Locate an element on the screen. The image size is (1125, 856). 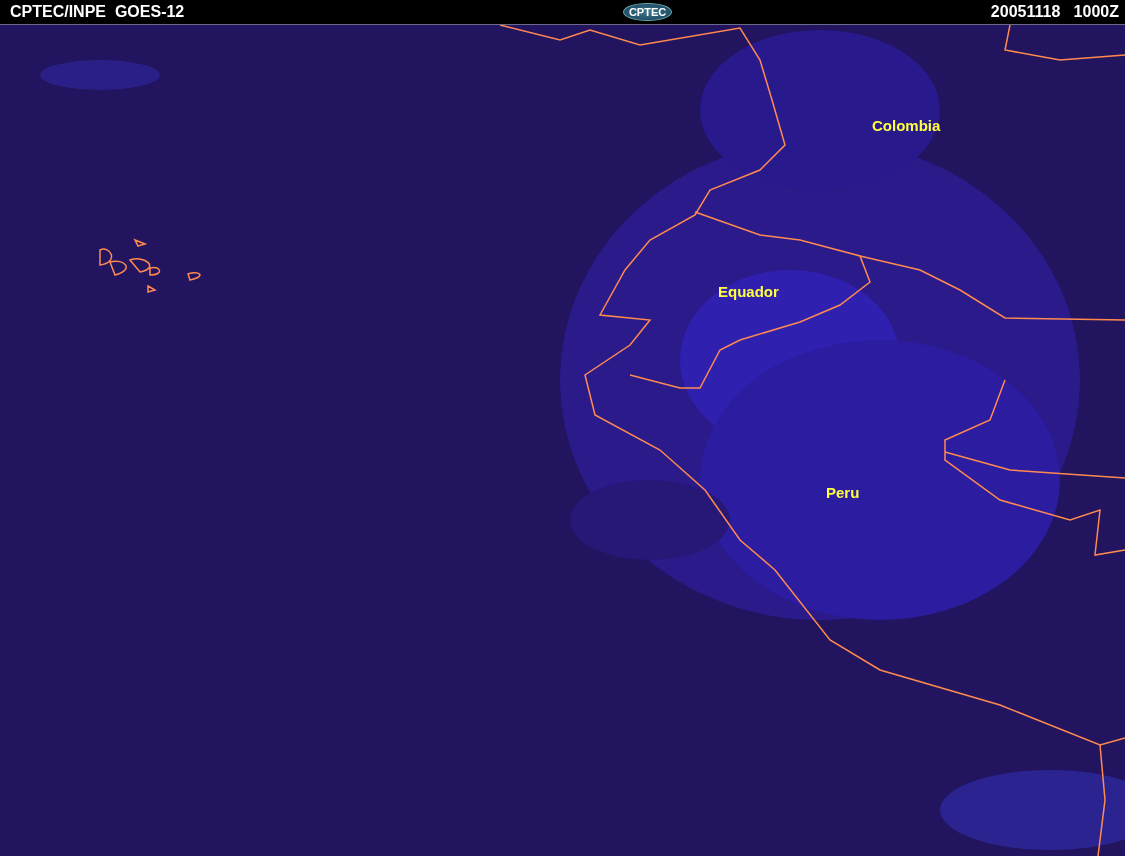
country-label: Peru is located at coordinates (843, 492).